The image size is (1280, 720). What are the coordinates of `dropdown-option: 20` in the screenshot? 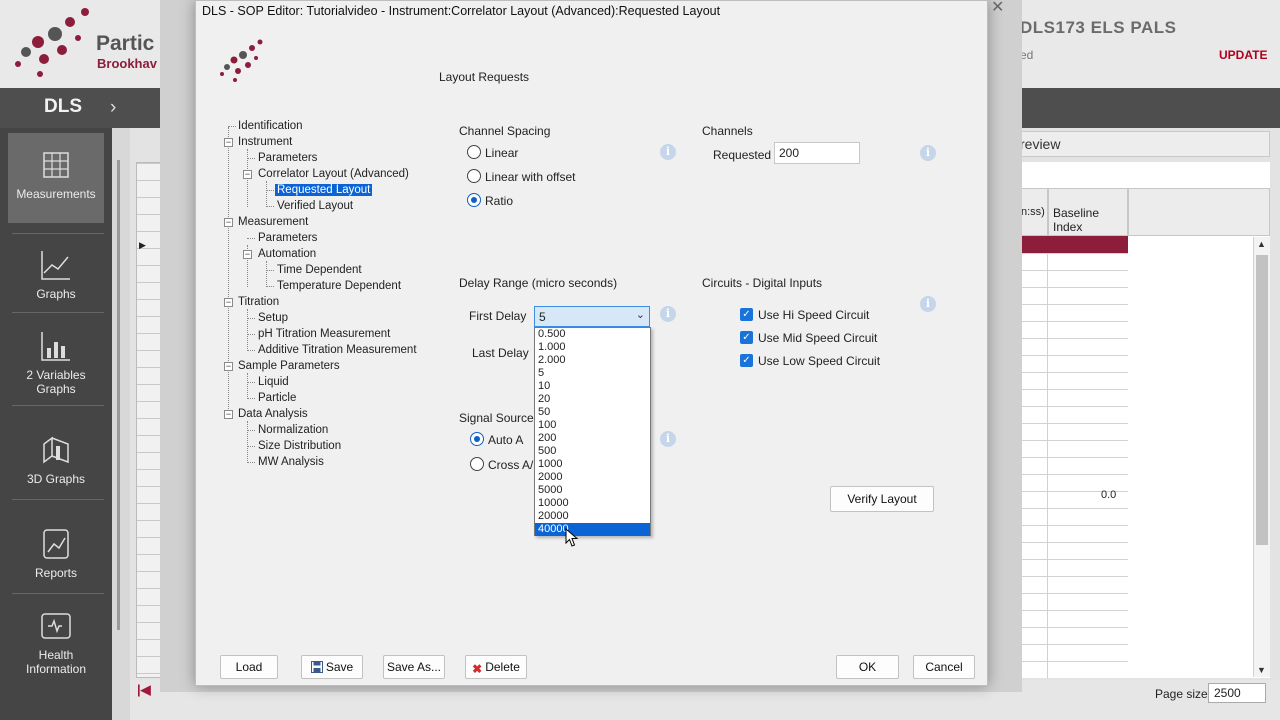 It's located at (592, 399).